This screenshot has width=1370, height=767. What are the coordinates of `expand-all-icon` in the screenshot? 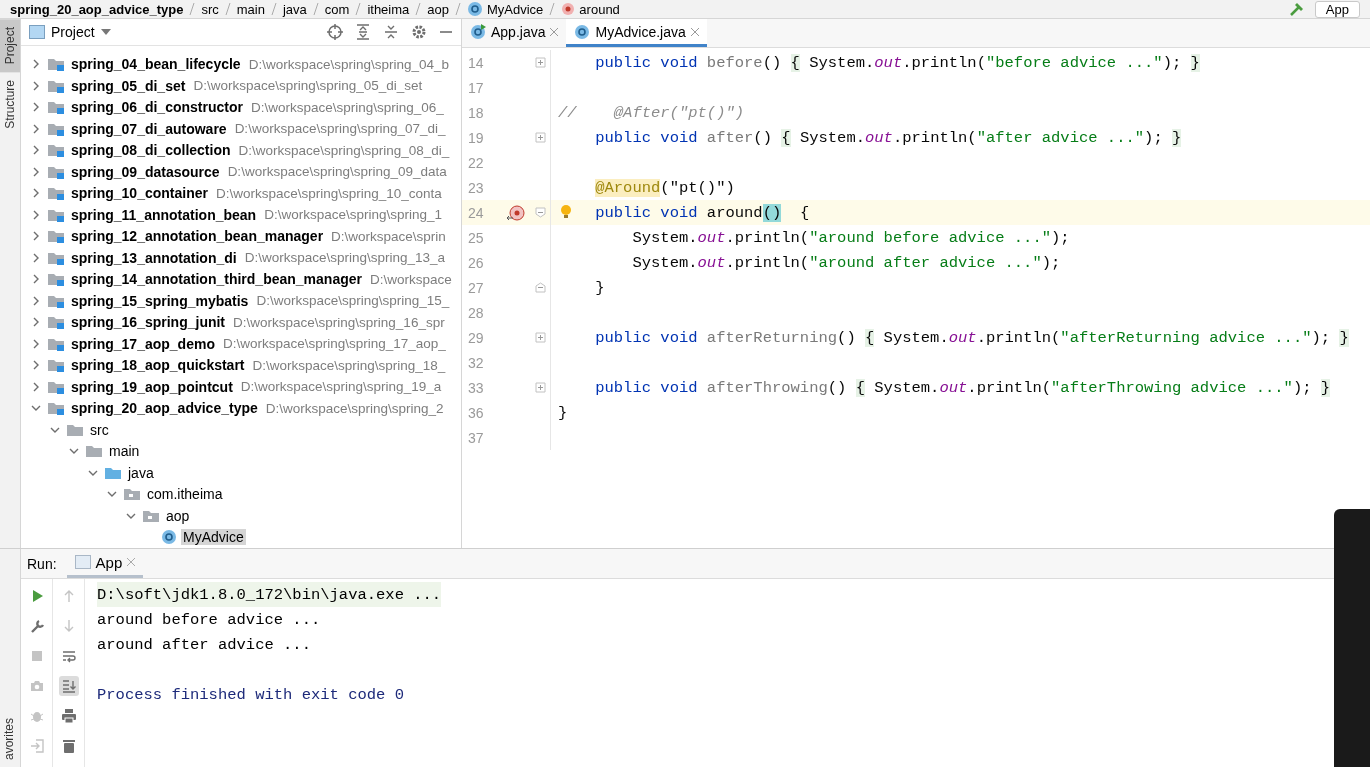 It's located at (363, 31).